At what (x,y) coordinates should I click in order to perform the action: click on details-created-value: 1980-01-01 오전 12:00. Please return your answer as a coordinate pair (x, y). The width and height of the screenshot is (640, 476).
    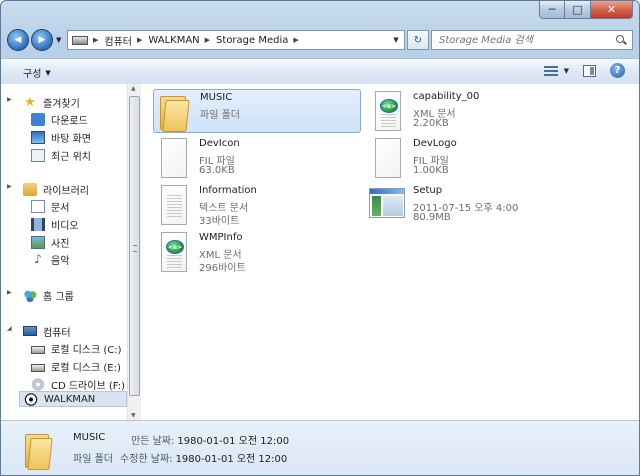
    Looking at the image, I should click on (233, 441).